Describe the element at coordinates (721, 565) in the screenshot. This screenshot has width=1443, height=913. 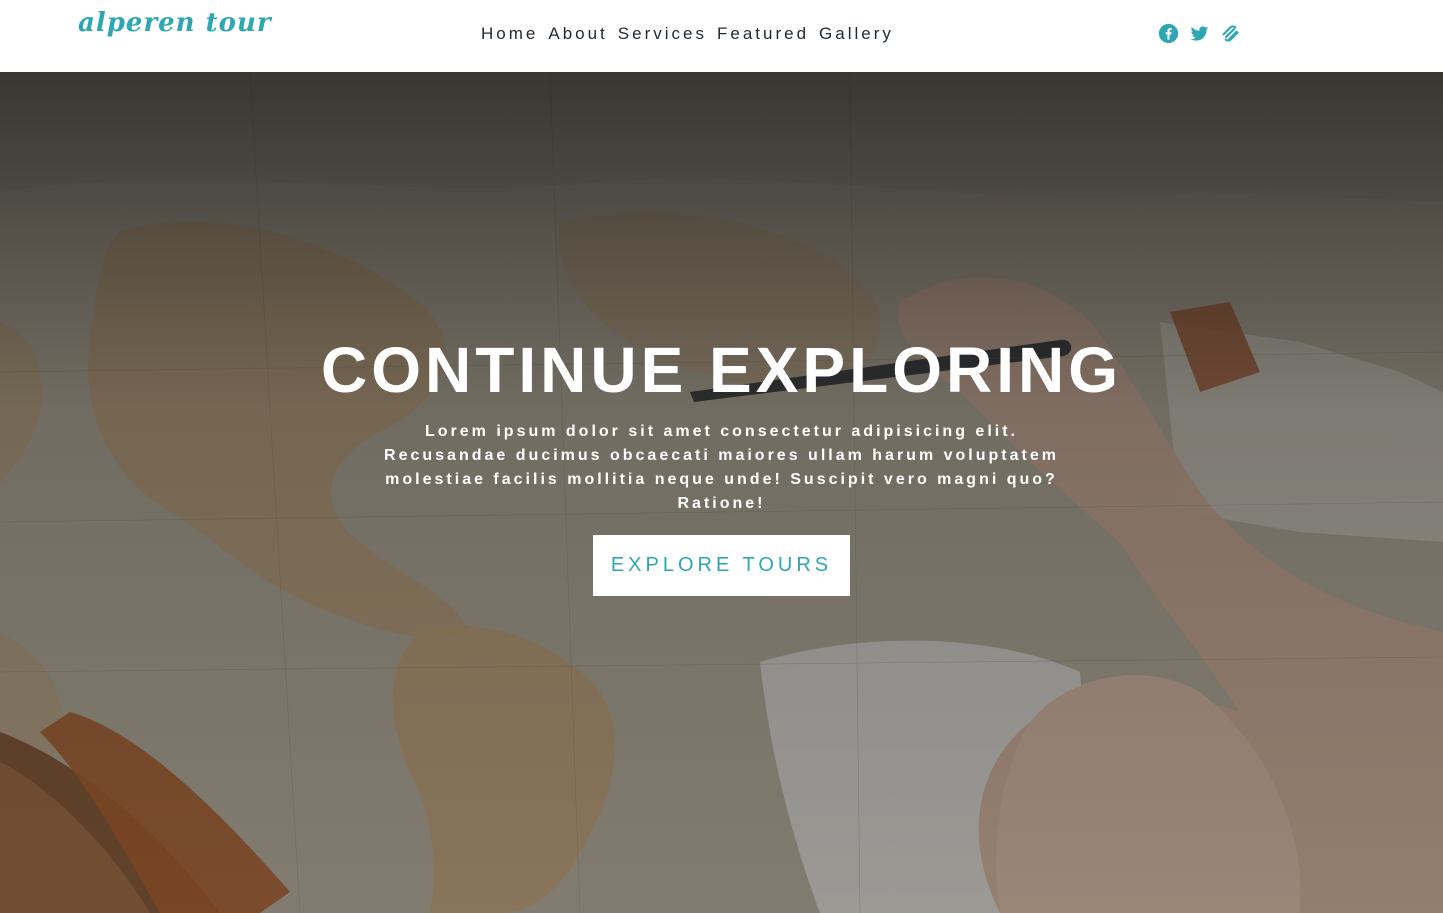
I see `explore-tours-button: EXPLORE TOURS` at that location.